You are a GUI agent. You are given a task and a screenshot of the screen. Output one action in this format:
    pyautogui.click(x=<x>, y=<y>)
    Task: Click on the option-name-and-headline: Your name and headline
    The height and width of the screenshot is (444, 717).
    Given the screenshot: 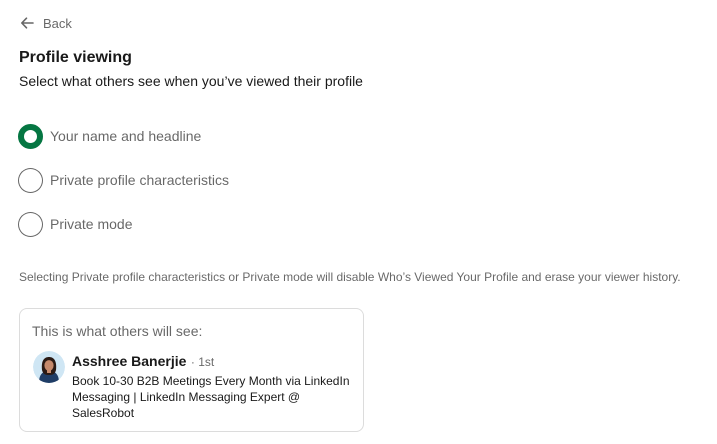 What is the action you would take?
    pyautogui.click(x=109, y=136)
    